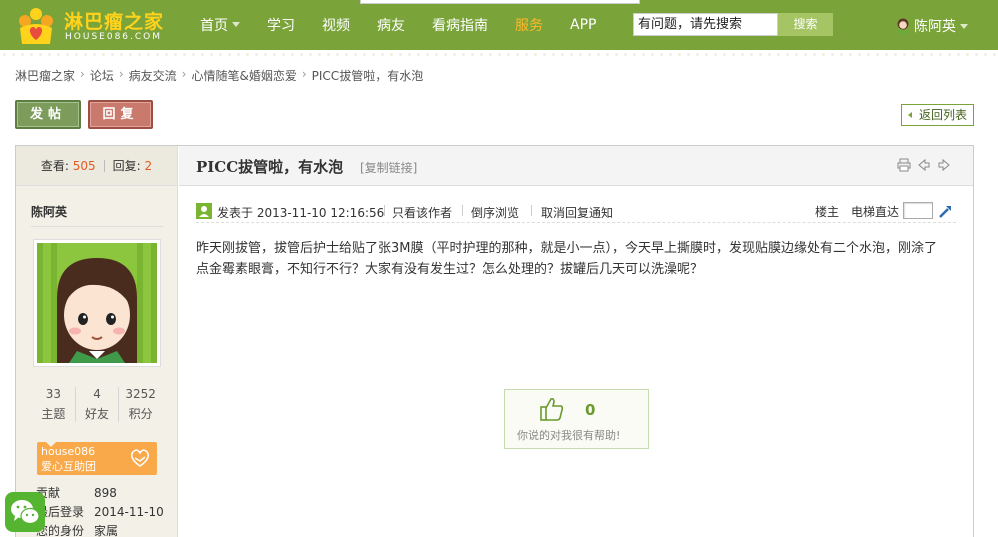 This screenshot has width=998, height=537. What do you see at coordinates (97, 394) in the screenshot?
I see `stat-value: 4` at bounding box center [97, 394].